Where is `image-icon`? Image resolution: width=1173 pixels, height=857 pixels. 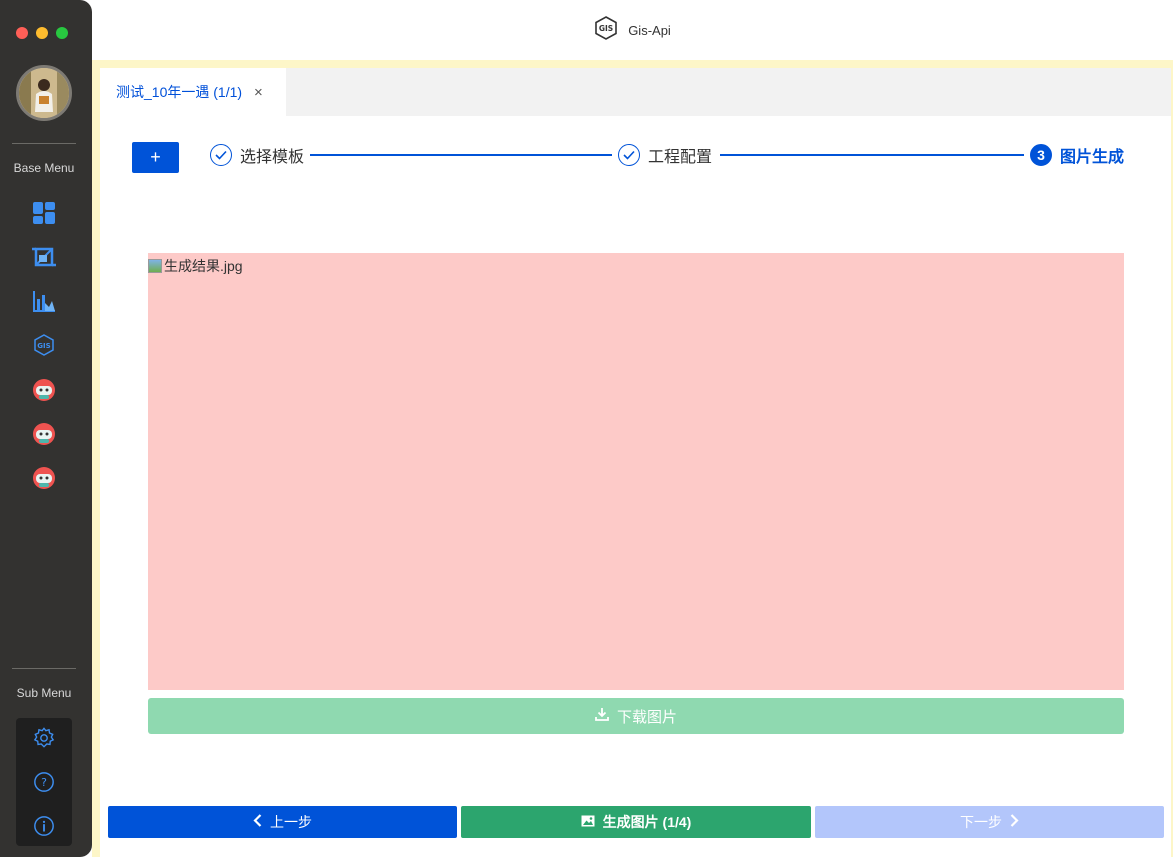 image-icon is located at coordinates (588, 822).